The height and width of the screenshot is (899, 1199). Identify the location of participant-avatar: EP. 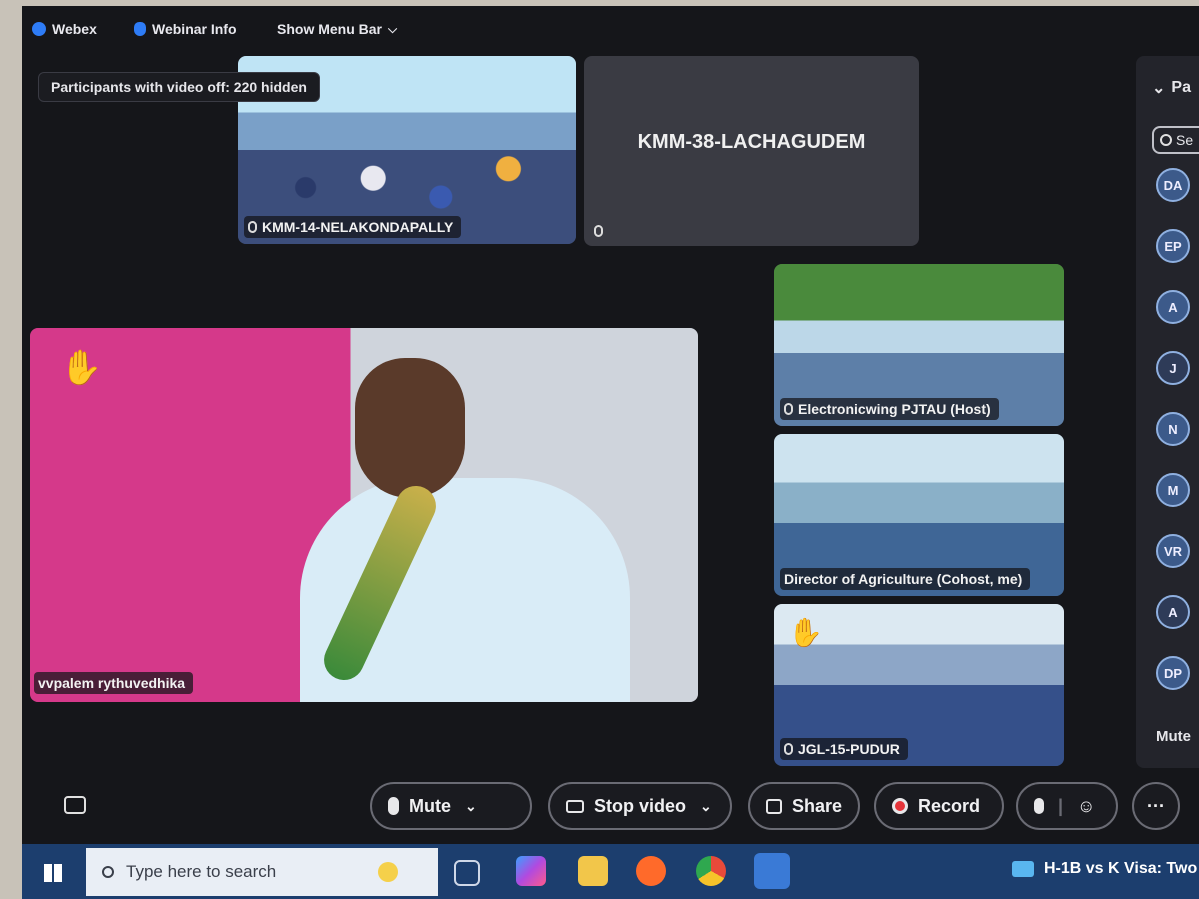
(1173, 246).